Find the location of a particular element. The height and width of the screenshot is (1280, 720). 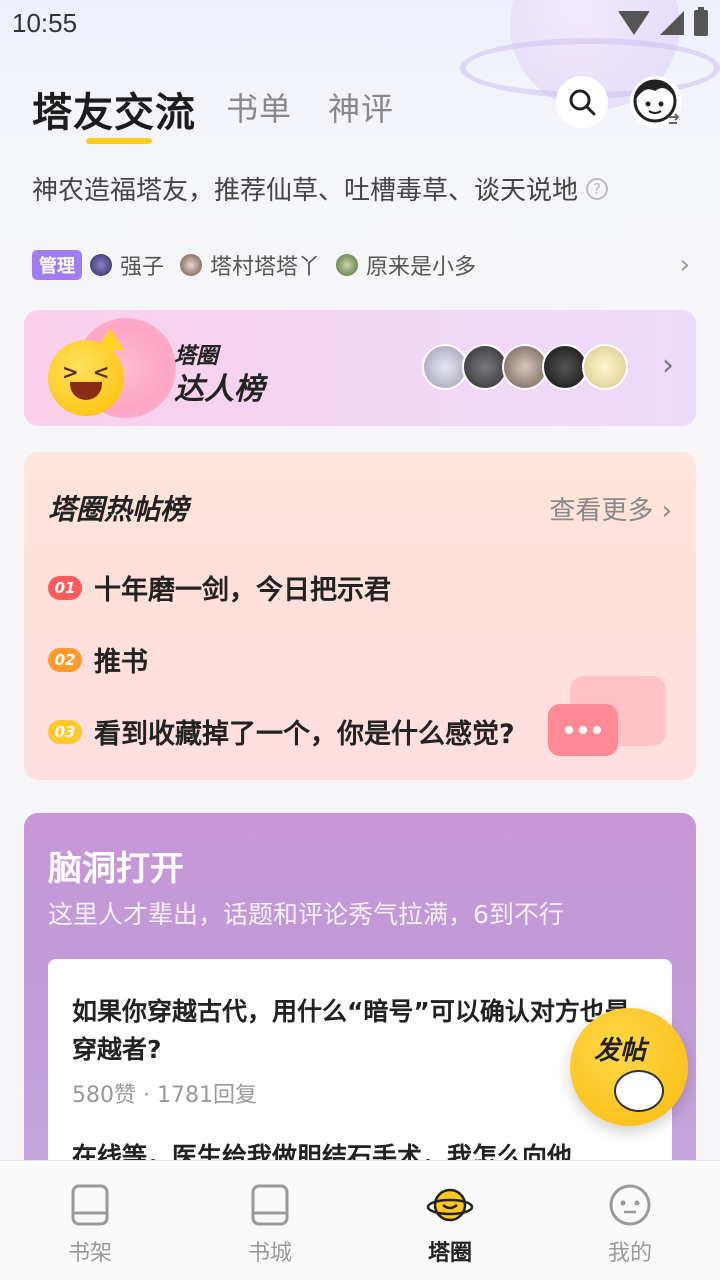

post-meta: 580赞 · 1781回复 is located at coordinates (164, 1095).